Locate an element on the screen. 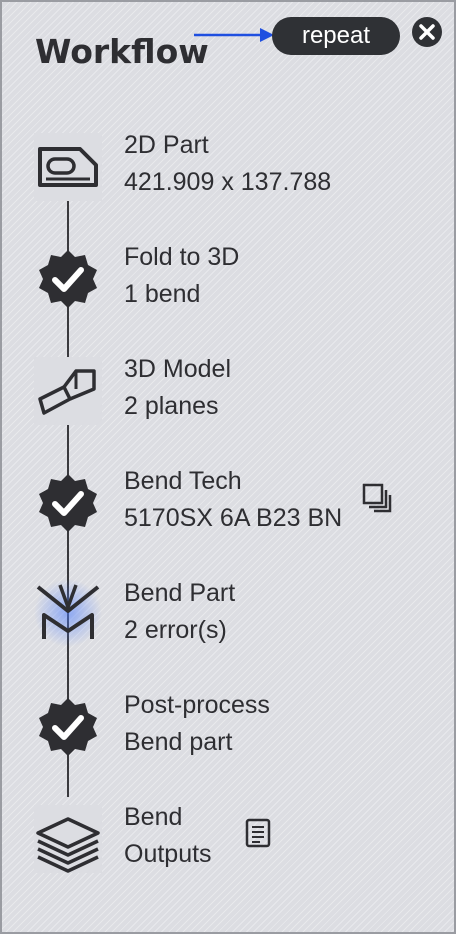  3d-model-icon is located at coordinates (68, 391).